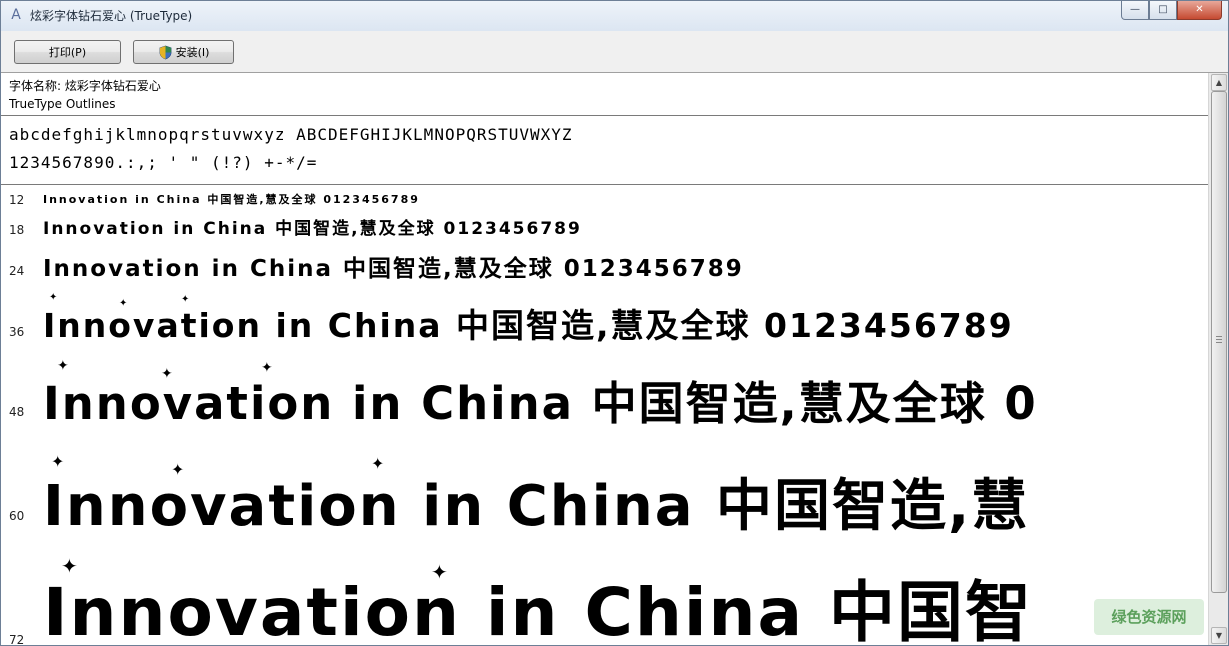 The height and width of the screenshot is (646, 1229). Describe the element at coordinates (163, 162) in the screenshot. I see `charset-digits-symbols: 1234567890.:,; ' " (!?) +-*/=` at that location.